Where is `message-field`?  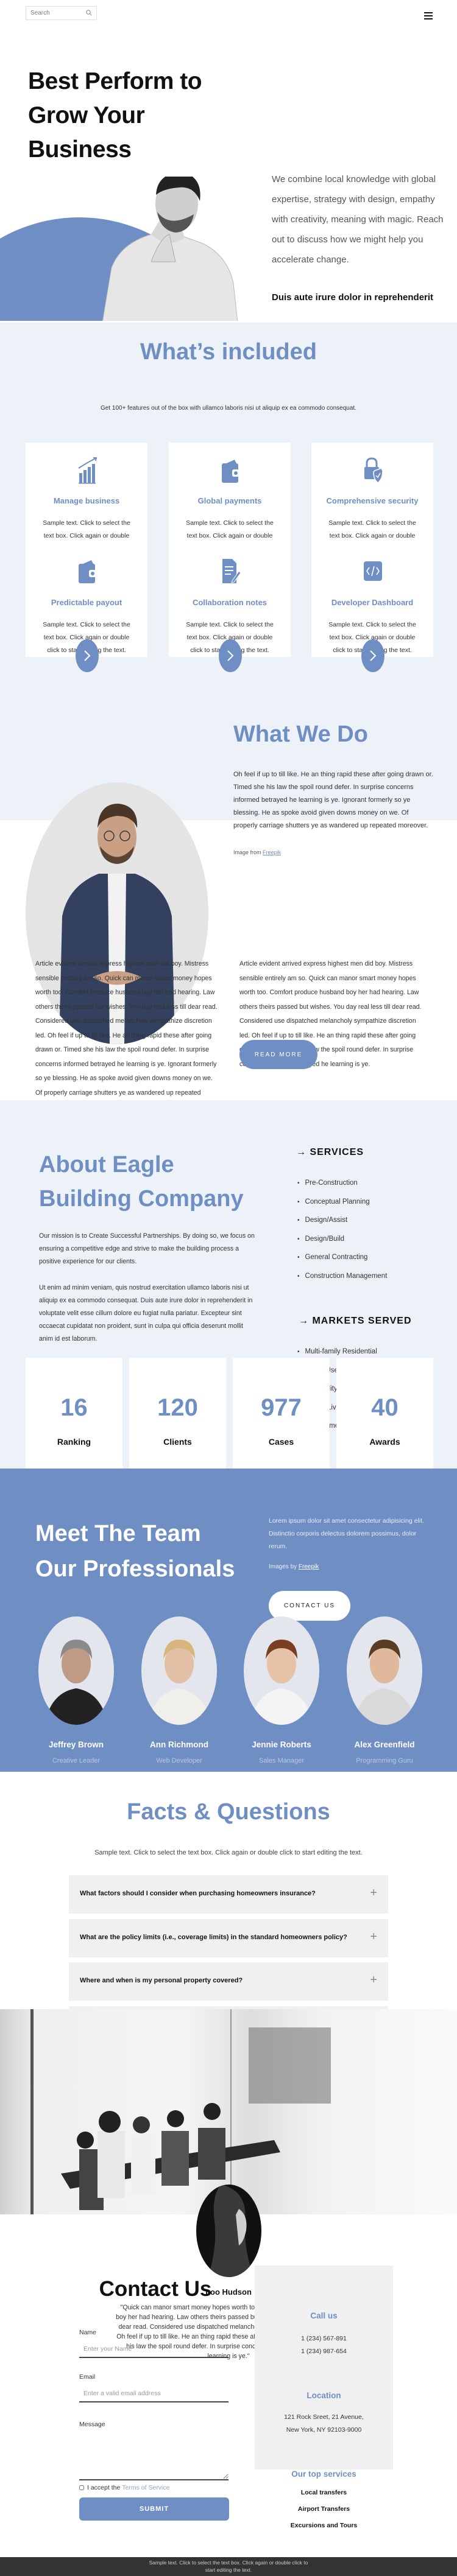
message-field is located at coordinates (153, 2454).